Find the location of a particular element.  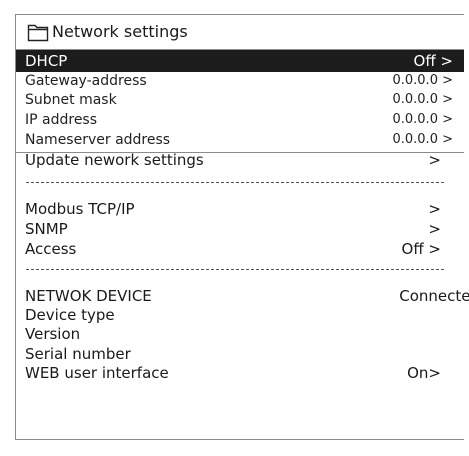

menu-item-label: Subnet mask is located at coordinates (71, 100).